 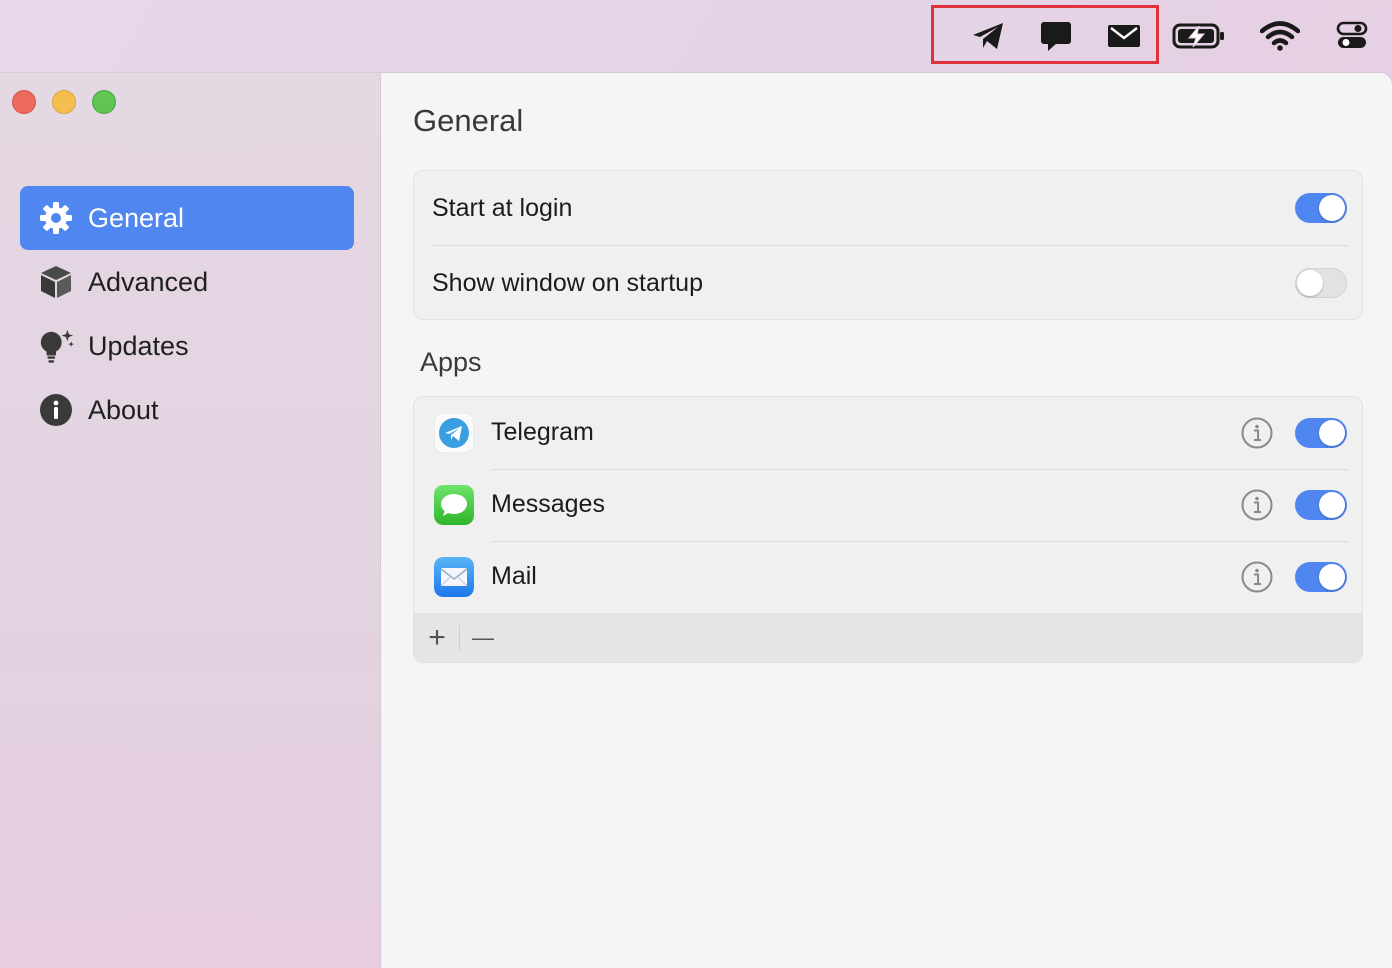 I want to click on telegram-app-icon, so click(x=454, y=433).